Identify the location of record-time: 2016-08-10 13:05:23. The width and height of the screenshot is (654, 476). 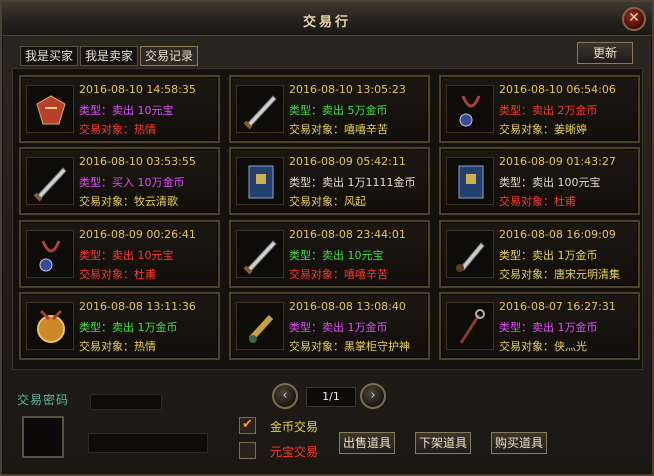
(347, 89).